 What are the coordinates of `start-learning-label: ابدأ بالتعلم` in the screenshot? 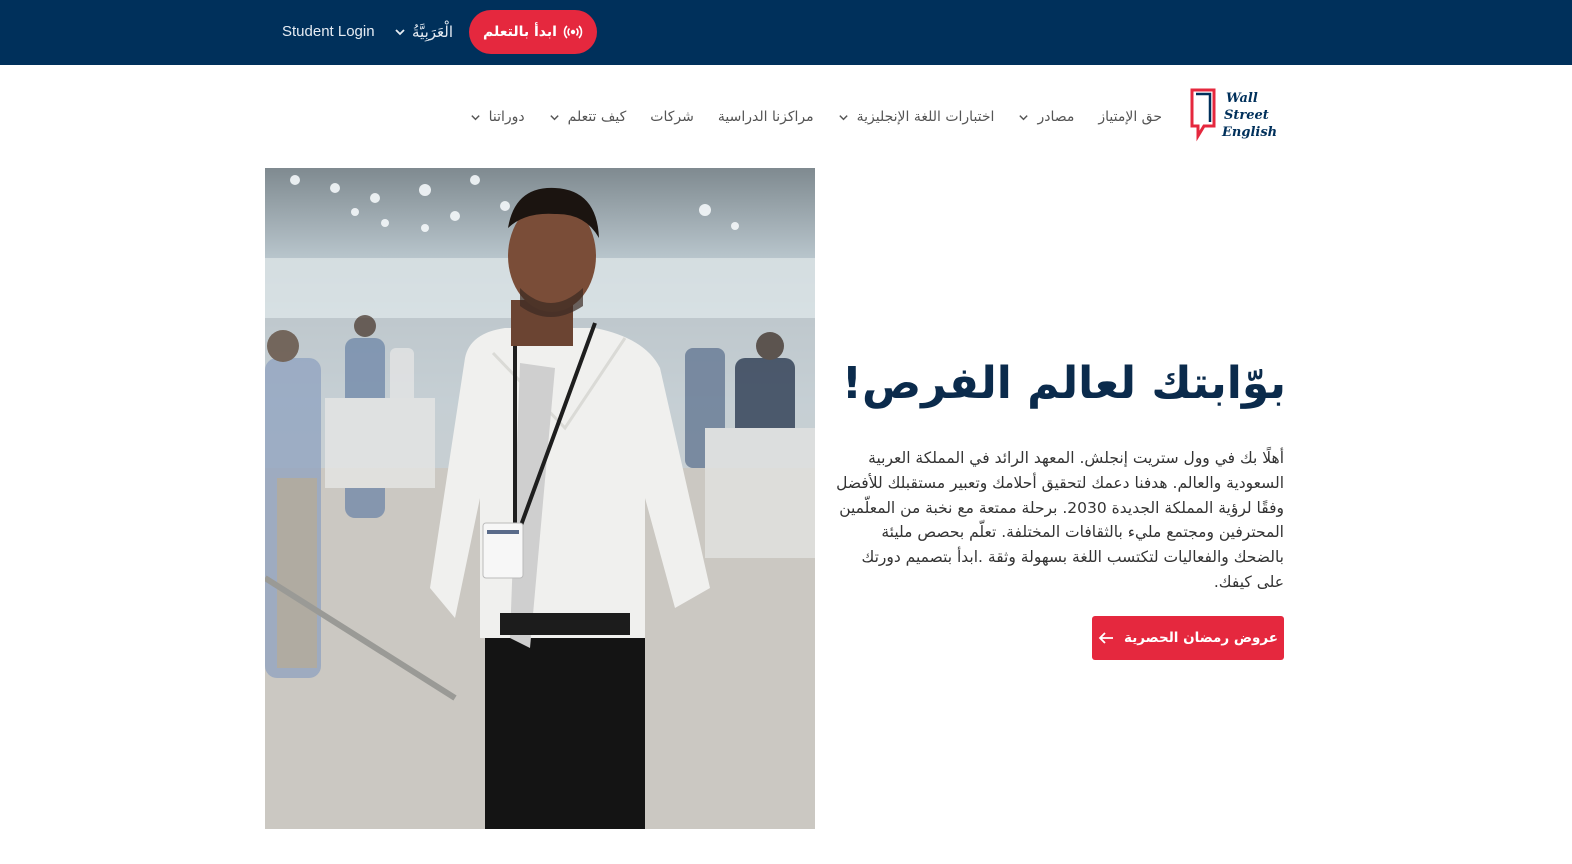 It's located at (520, 32).